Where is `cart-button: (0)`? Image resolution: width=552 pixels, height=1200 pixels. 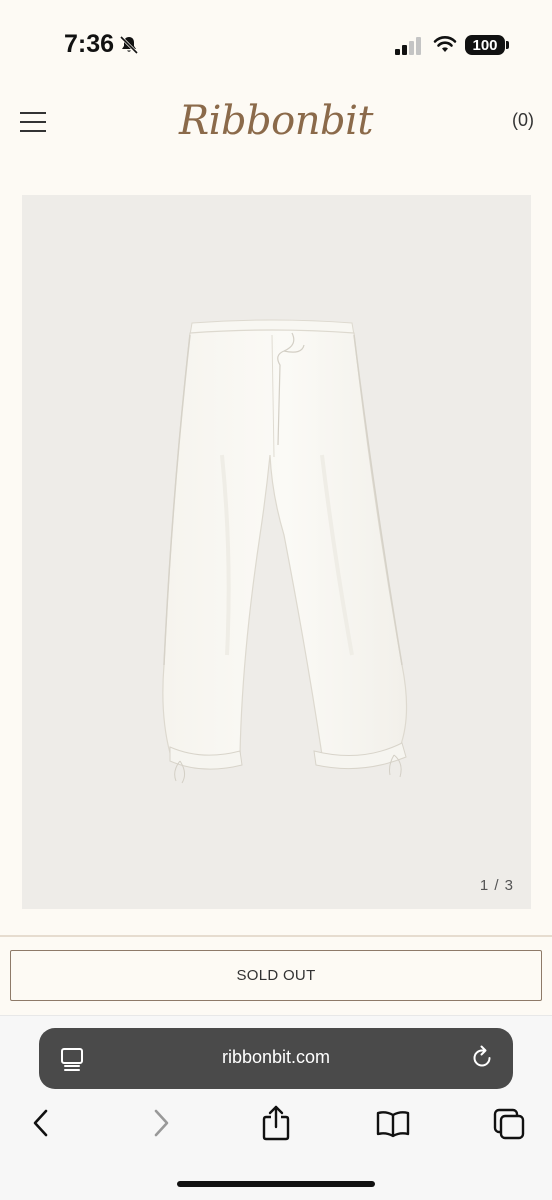
cart-button: (0) is located at coordinates (523, 120).